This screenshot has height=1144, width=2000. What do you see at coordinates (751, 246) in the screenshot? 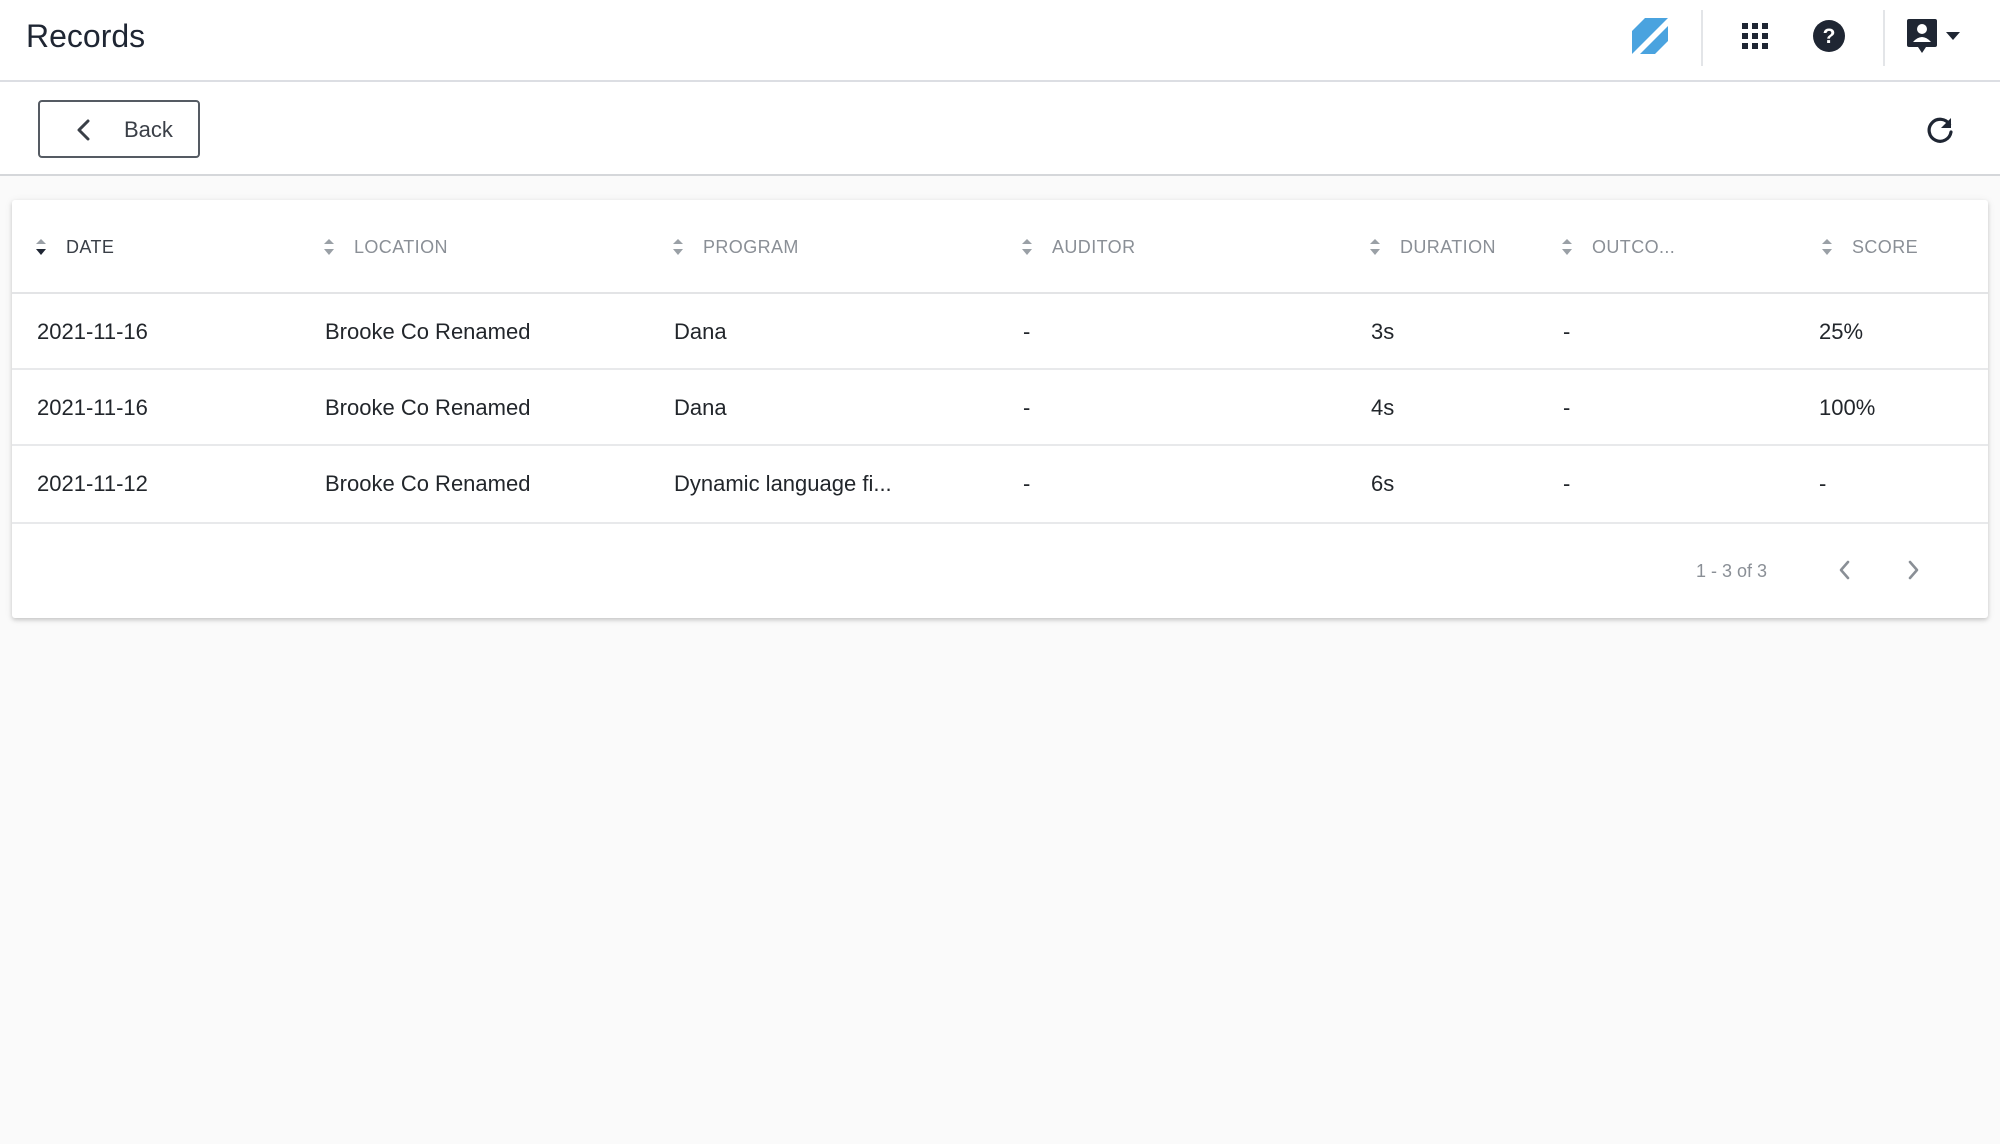
I see `column-label: PROGRAM` at bounding box center [751, 246].